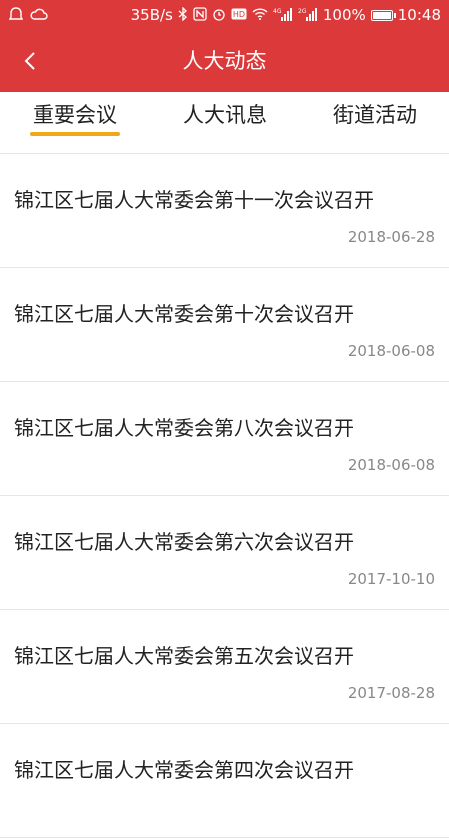 The image size is (449, 838). Describe the element at coordinates (391, 237) in the screenshot. I see `news-date: 2018-06-28` at that location.